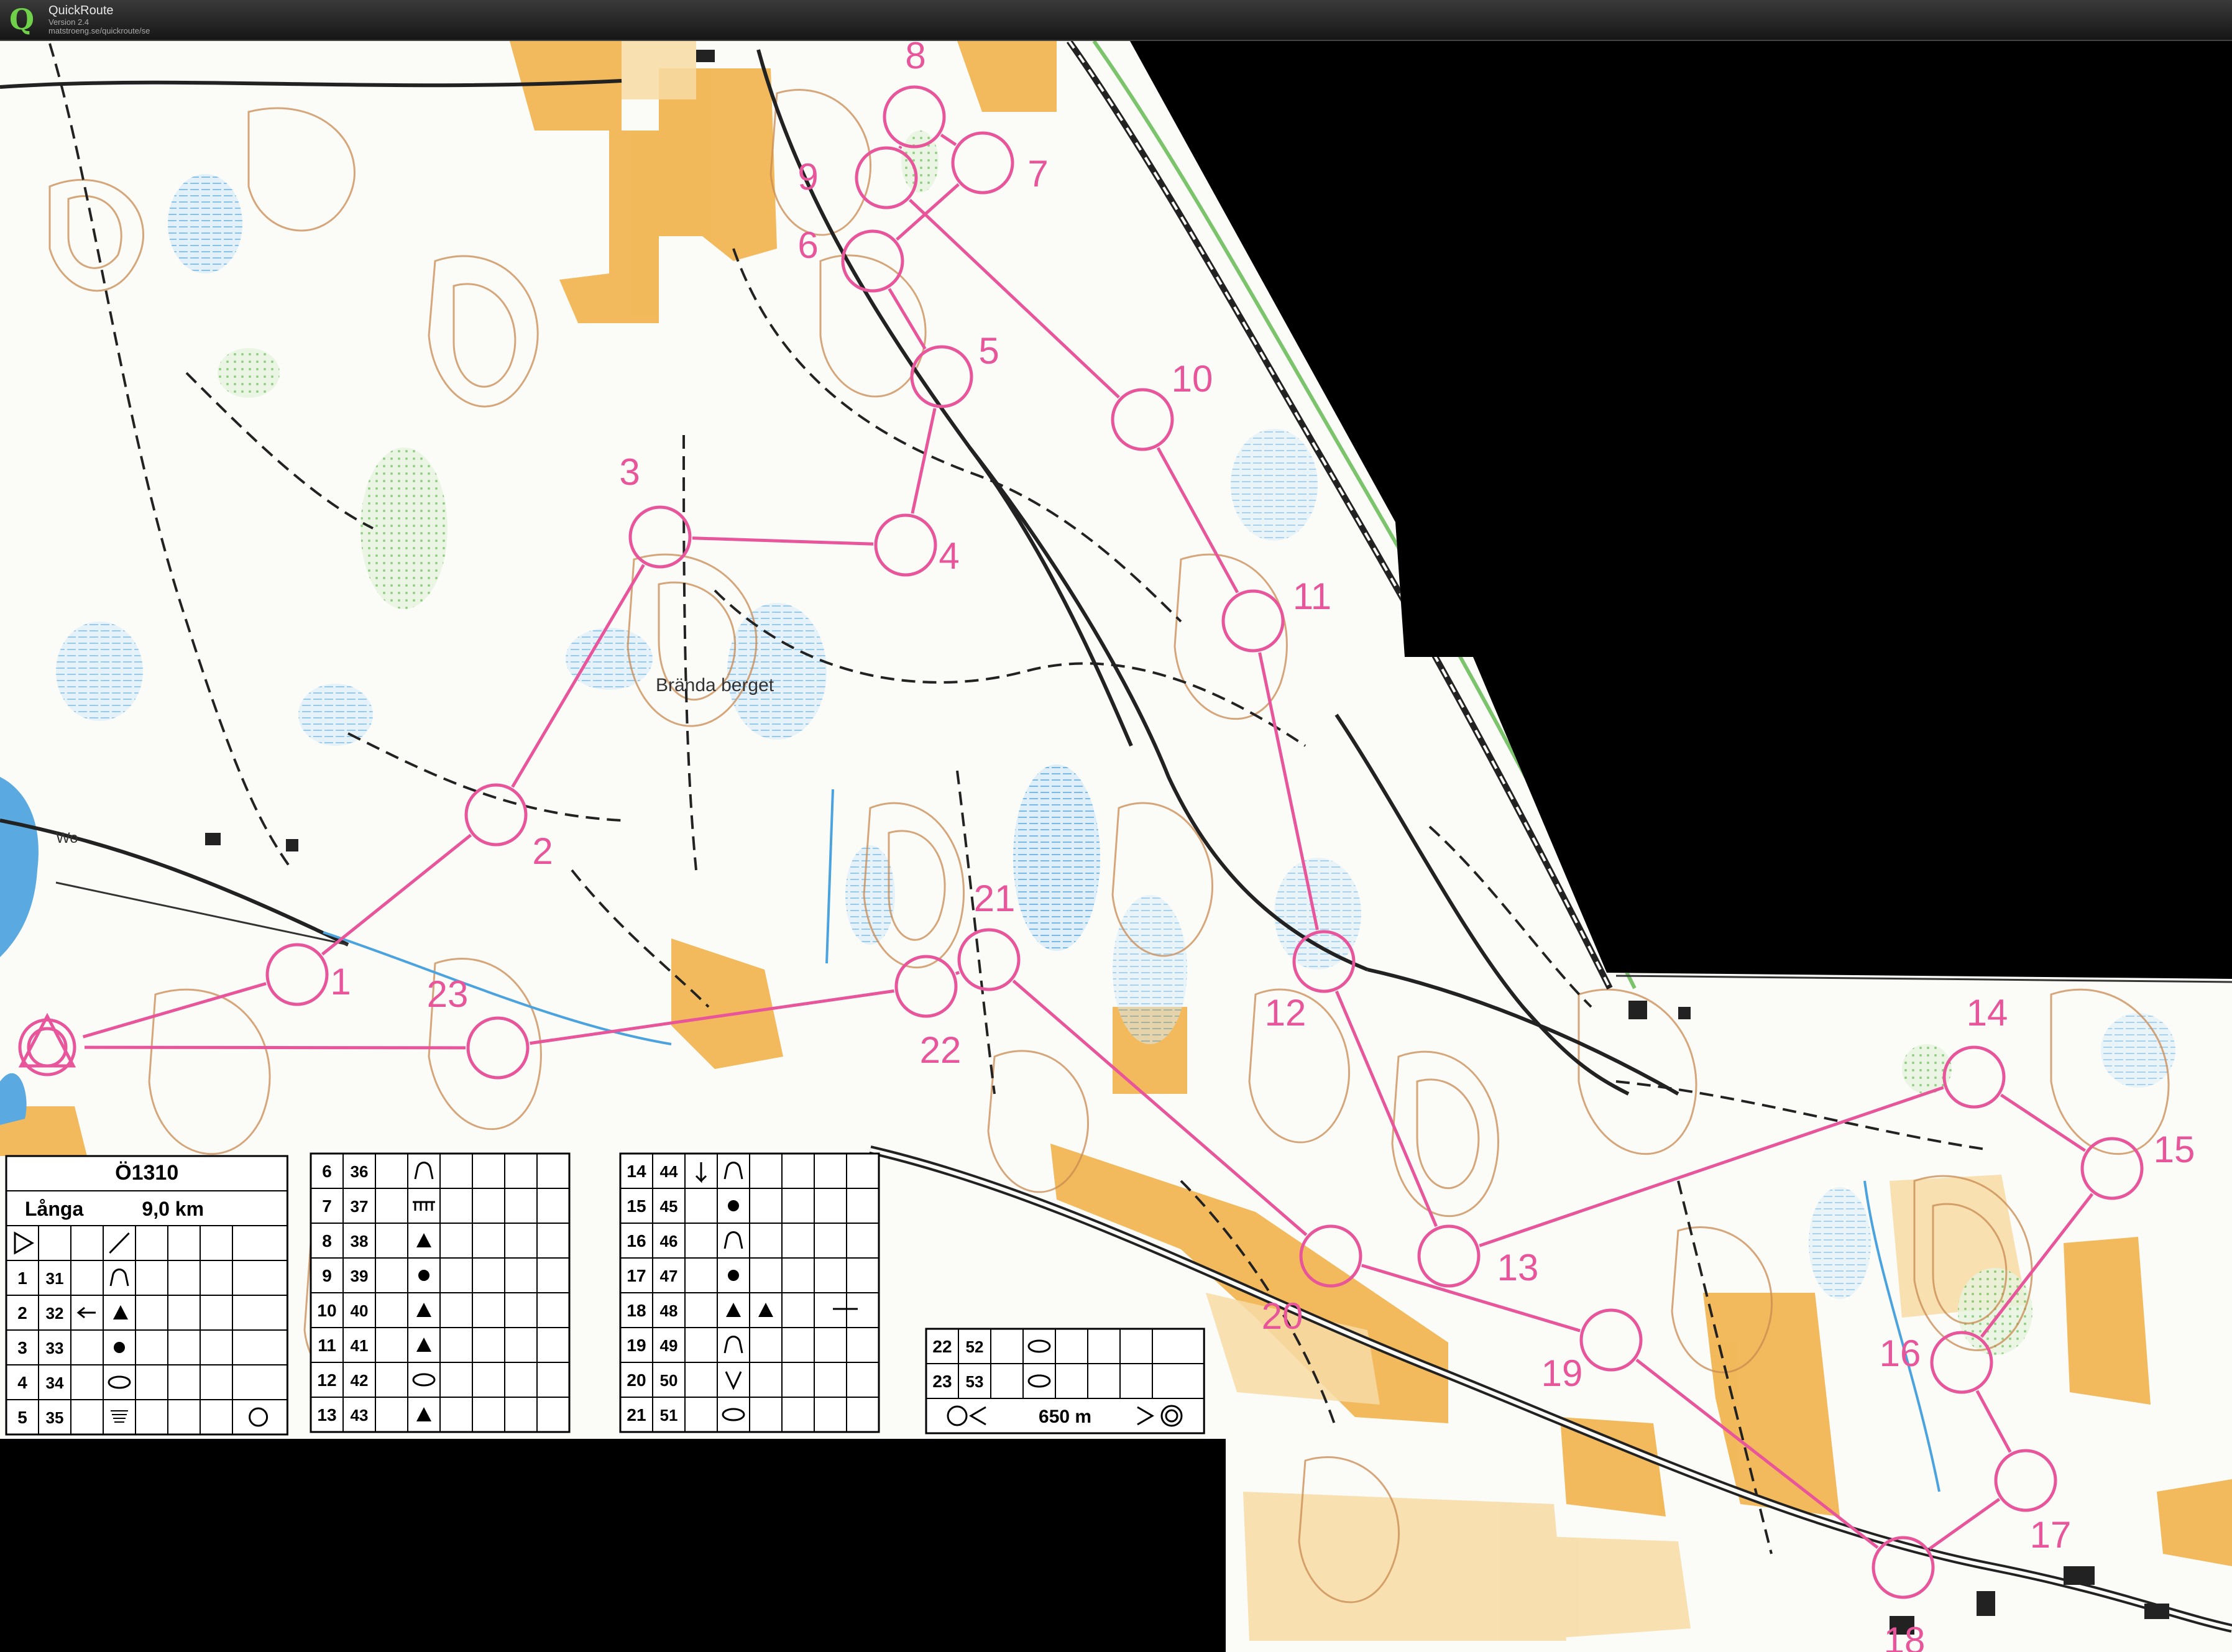 The width and height of the screenshot is (2232, 1652). Describe the element at coordinates (749, 1292) in the screenshot. I see `description-table: 14 44 15 45 16 46 17 47 18 48 19 49 20 50 21 51` at that location.